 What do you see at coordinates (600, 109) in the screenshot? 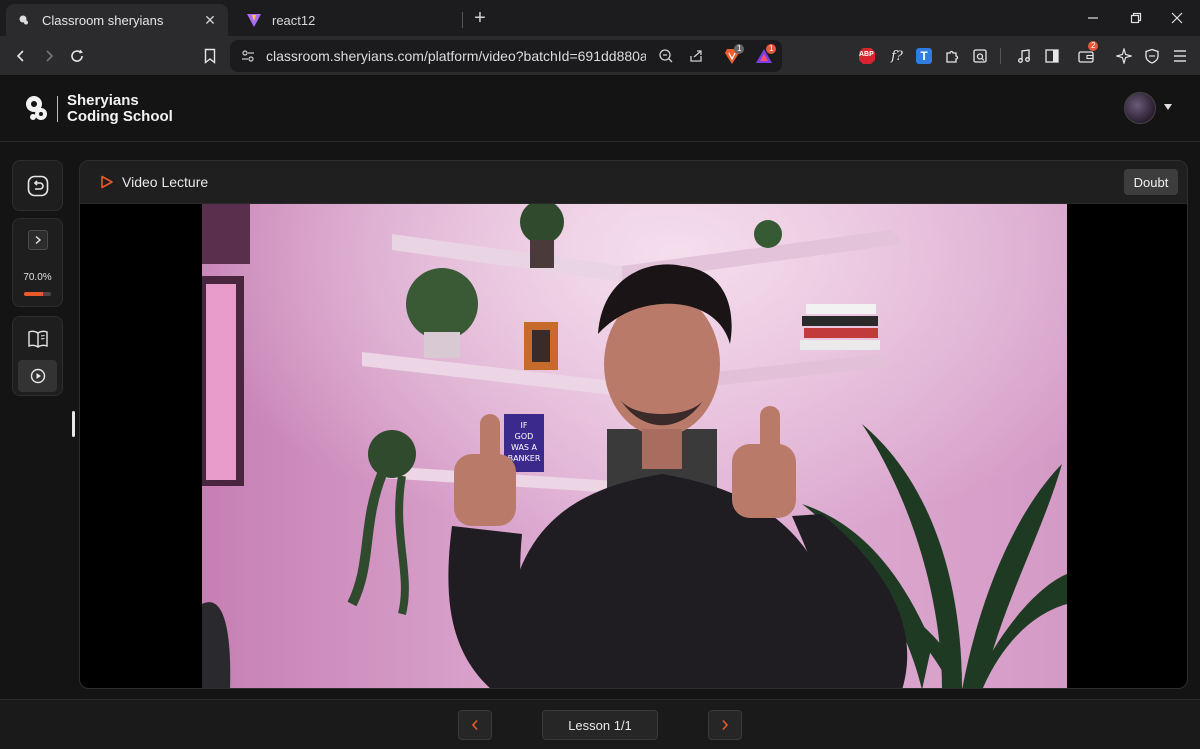
I see `app-header: Sheryians Coding School` at bounding box center [600, 109].